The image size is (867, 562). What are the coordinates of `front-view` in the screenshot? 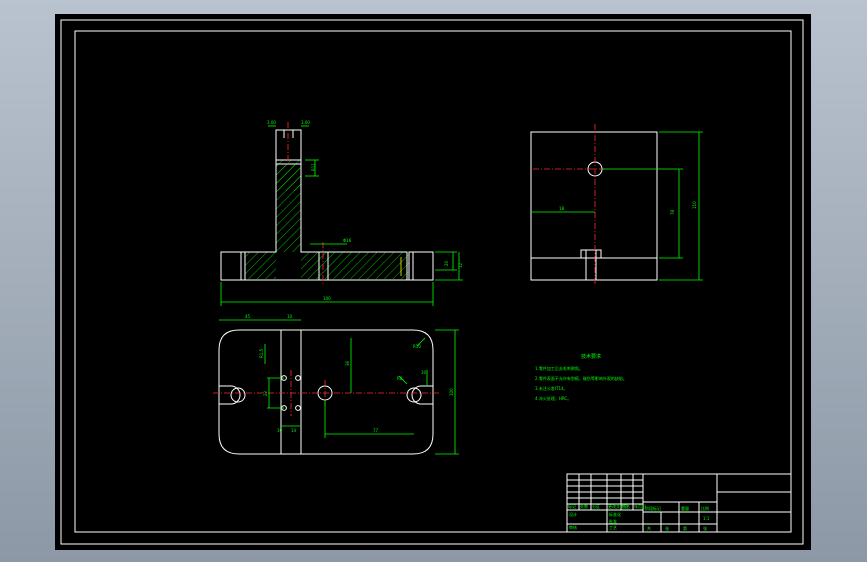 It's located at (327, 204).